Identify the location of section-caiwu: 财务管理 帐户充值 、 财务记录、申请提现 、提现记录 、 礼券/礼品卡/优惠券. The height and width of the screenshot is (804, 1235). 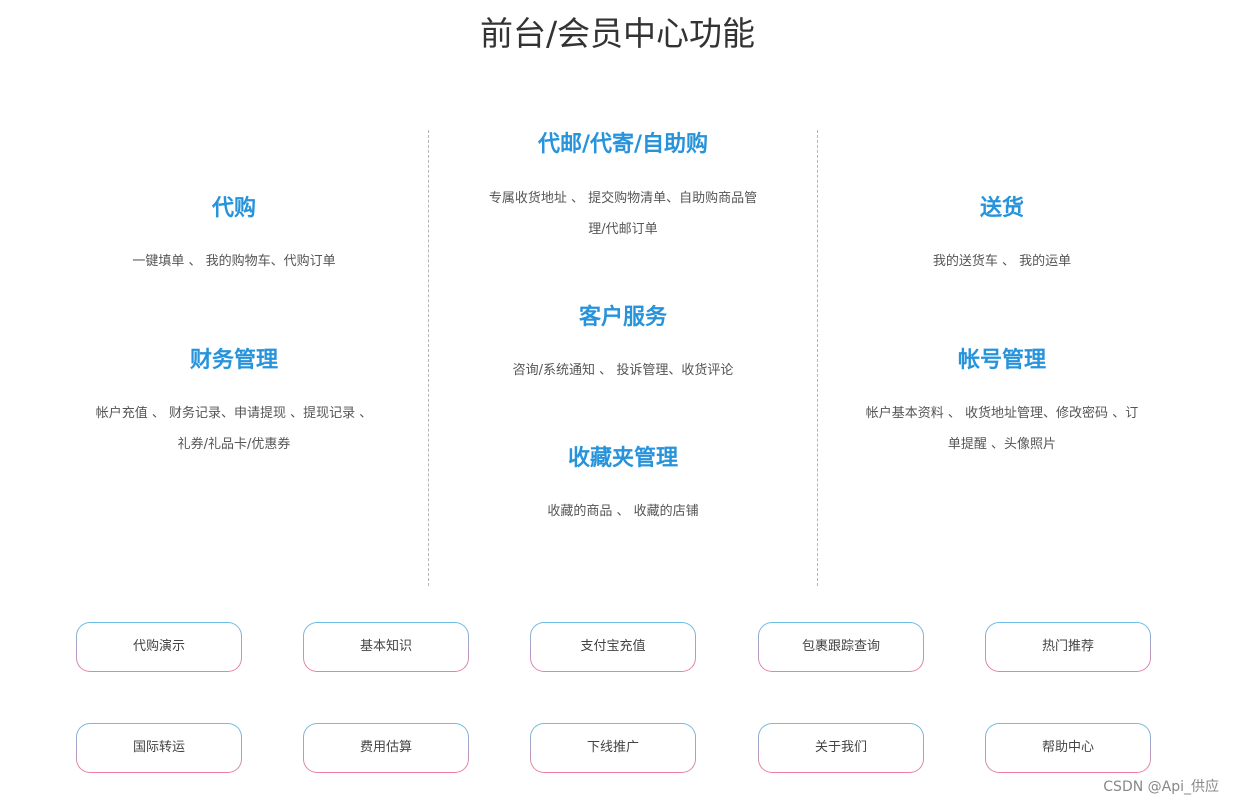
(234, 403).